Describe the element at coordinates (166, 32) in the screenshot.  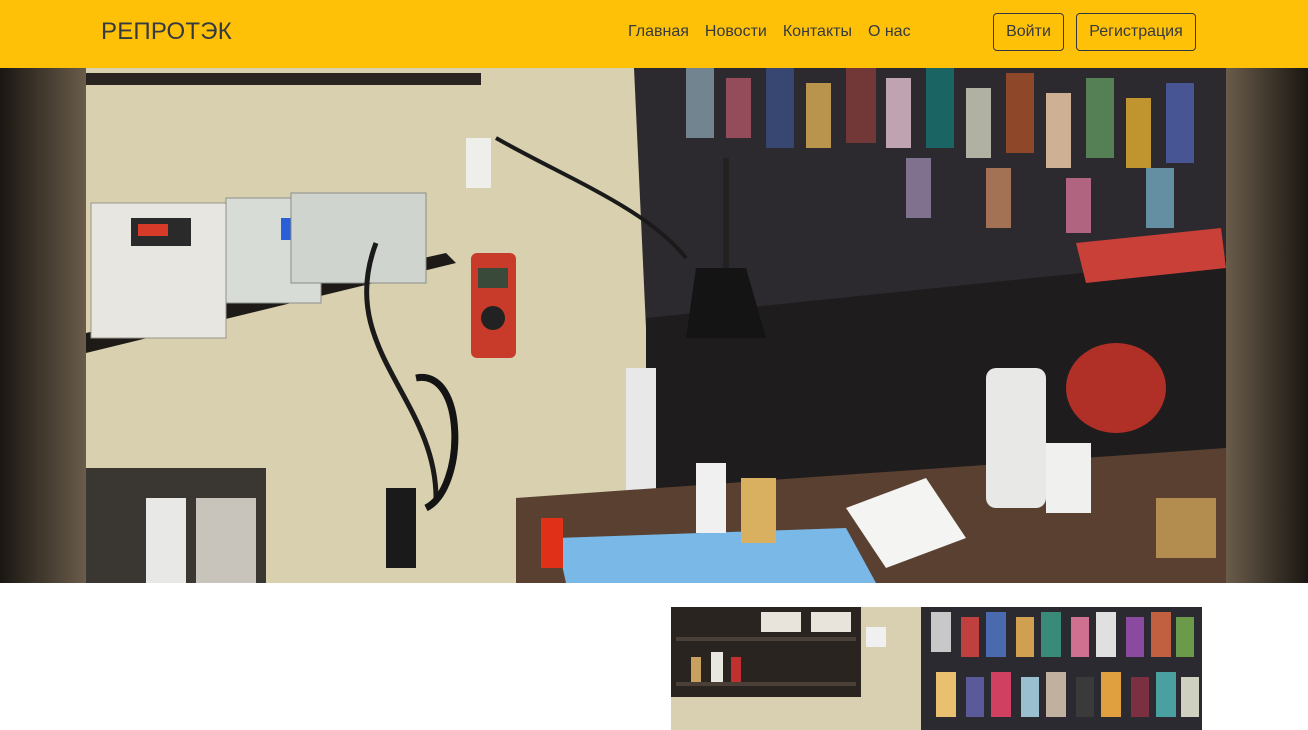
I see `brand-logo: РЕПРОТЭК` at that location.